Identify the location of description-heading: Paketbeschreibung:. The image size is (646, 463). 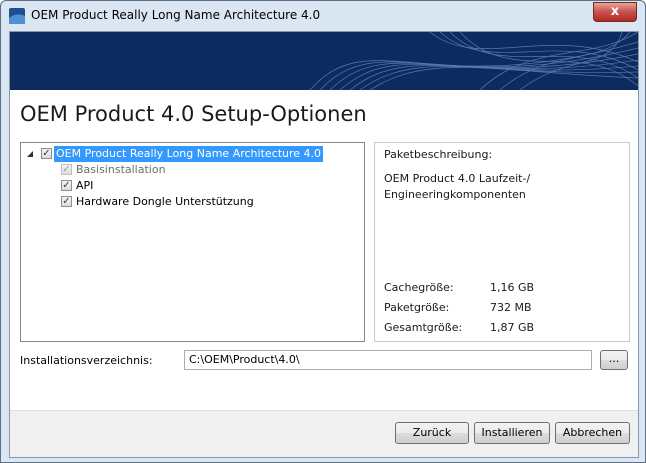
(438, 154).